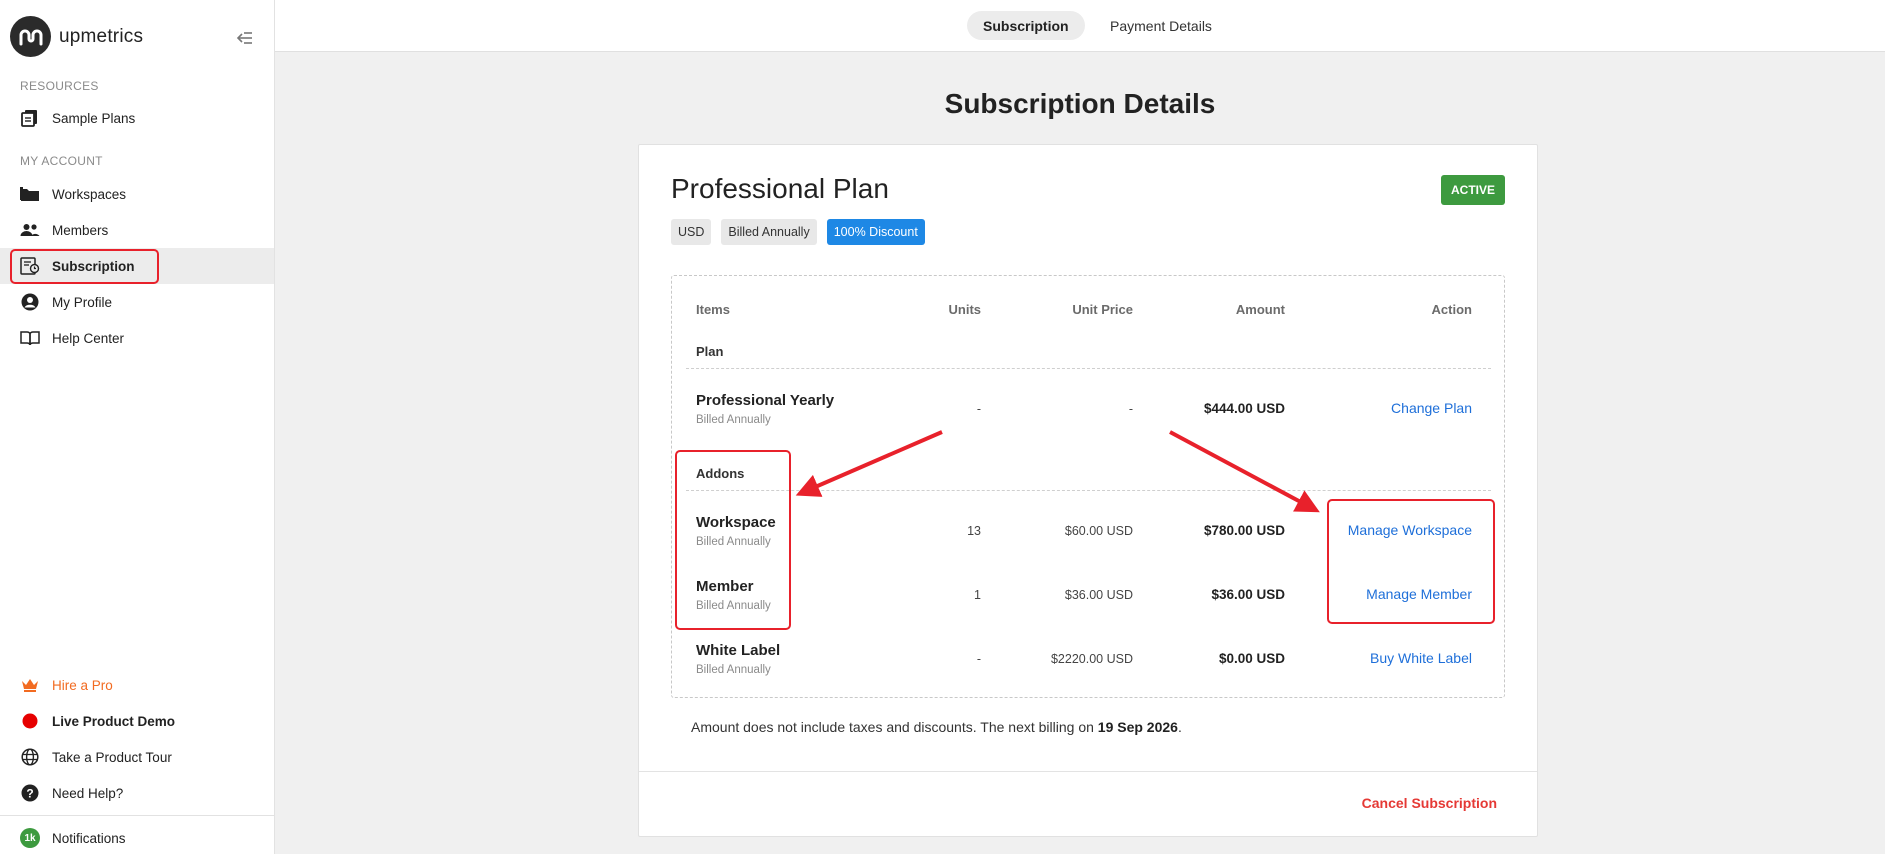 The width and height of the screenshot is (1885, 854). Describe the element at coordinates (30, 757) in the screenshot. I see `globe-icon` at that location.